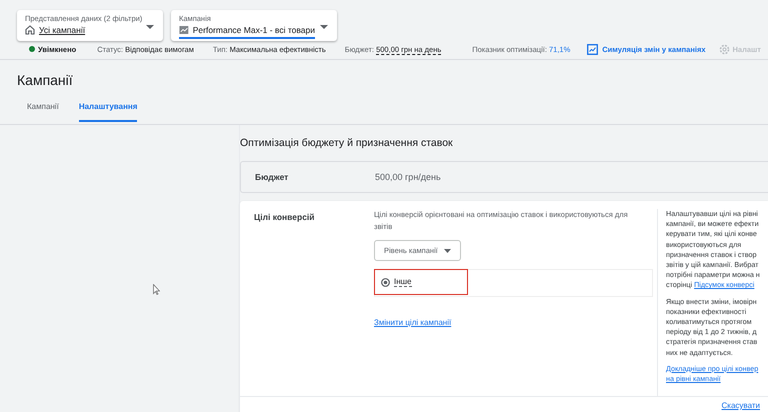  What do you see at coordinates (741, 405) in the screenshot?
I see `cancel-link: Скасувати` at bounding box center [741, 405].